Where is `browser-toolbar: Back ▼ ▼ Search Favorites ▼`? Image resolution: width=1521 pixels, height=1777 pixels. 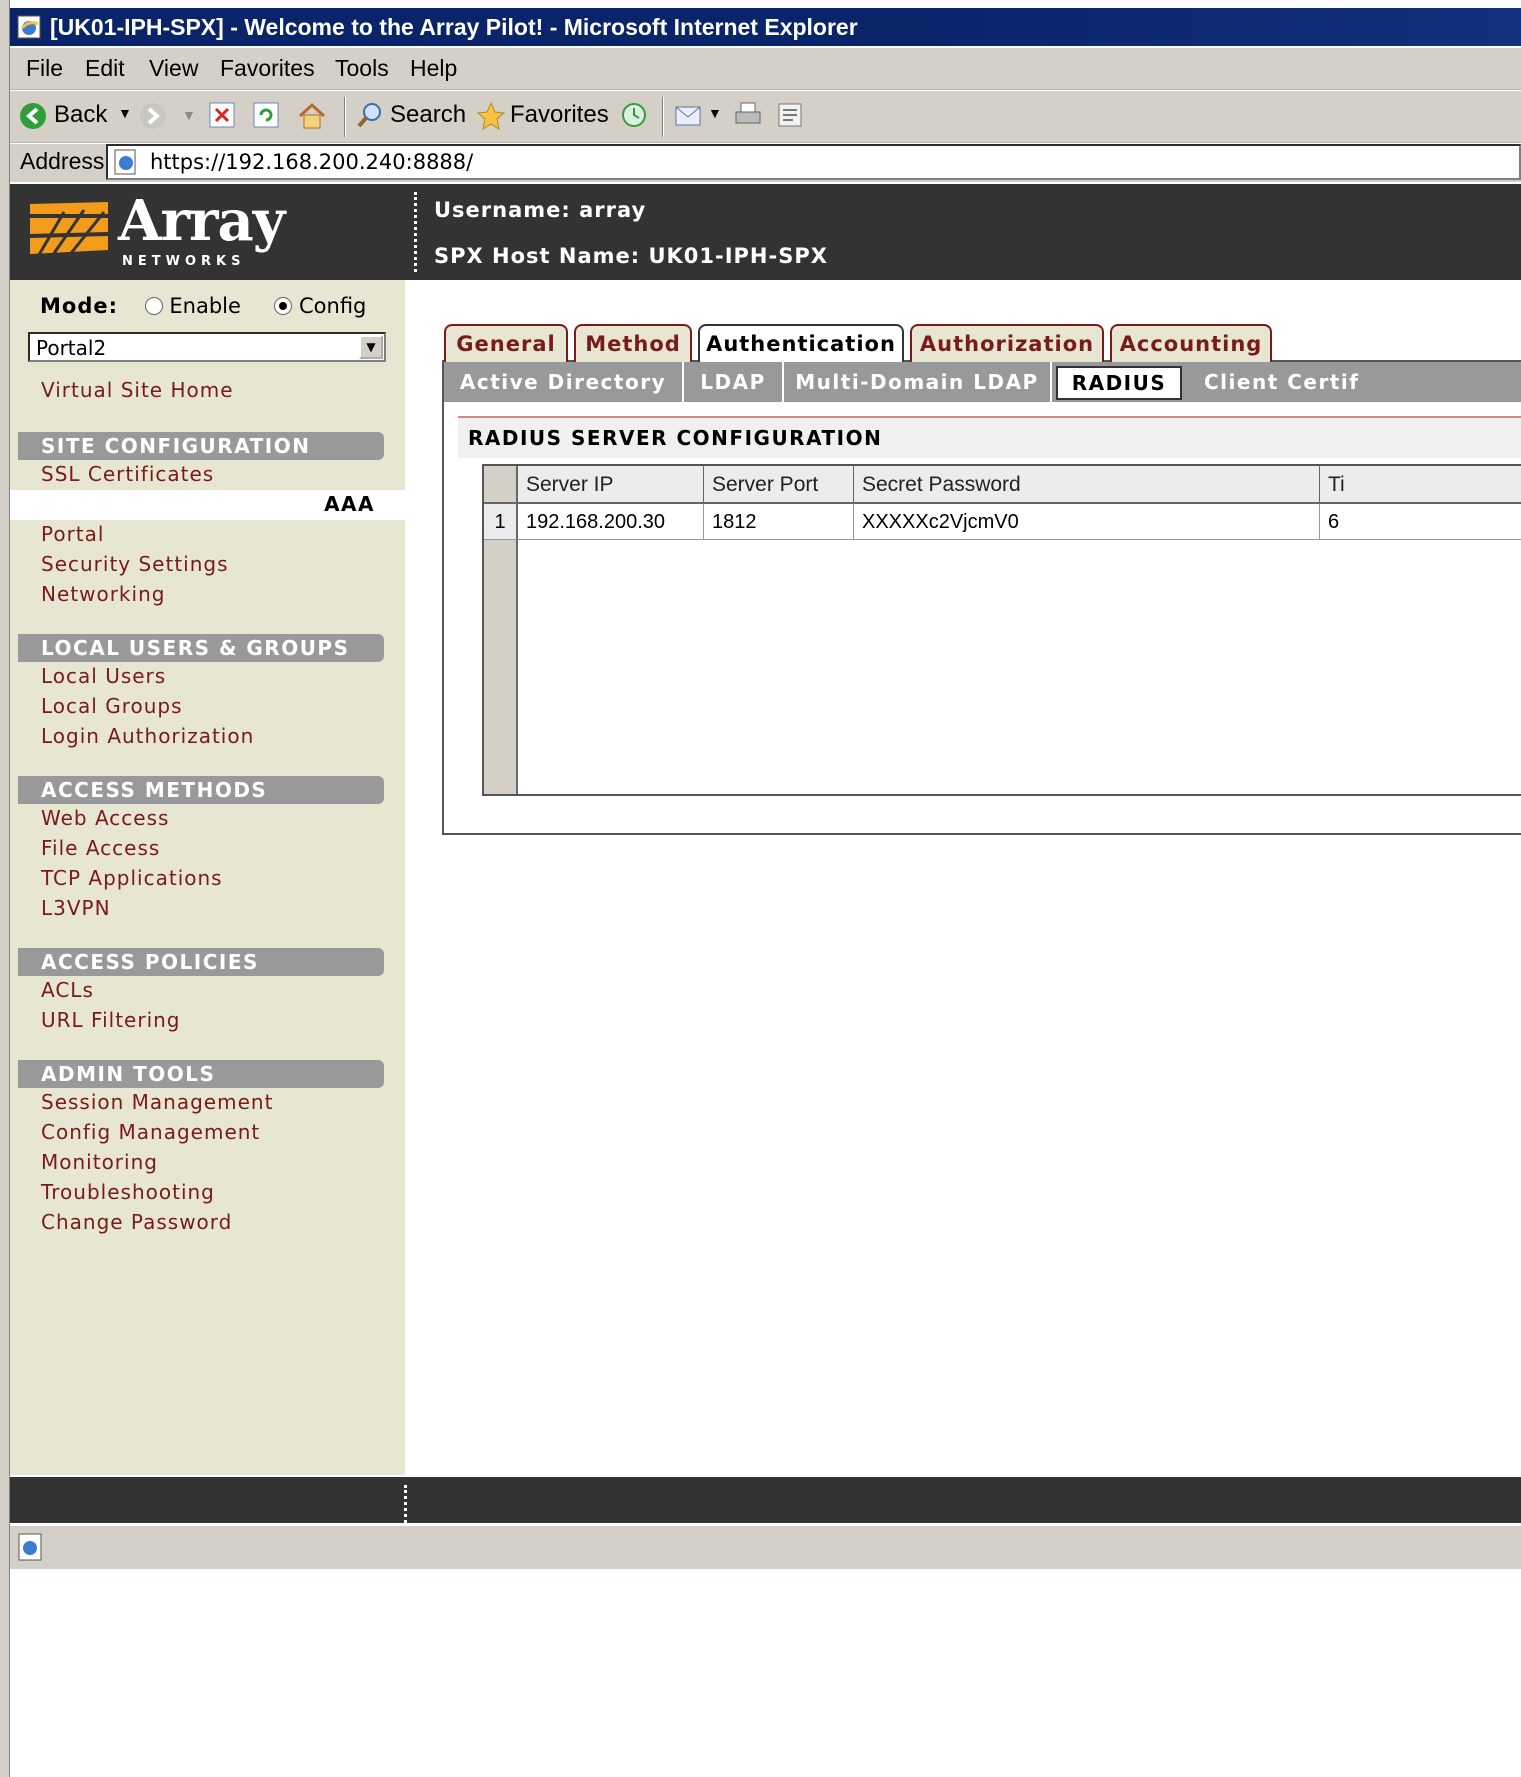
browser-toolbar: Back ▼ ▼ Search Favorites ▼ is located at coordinates (765, 117).